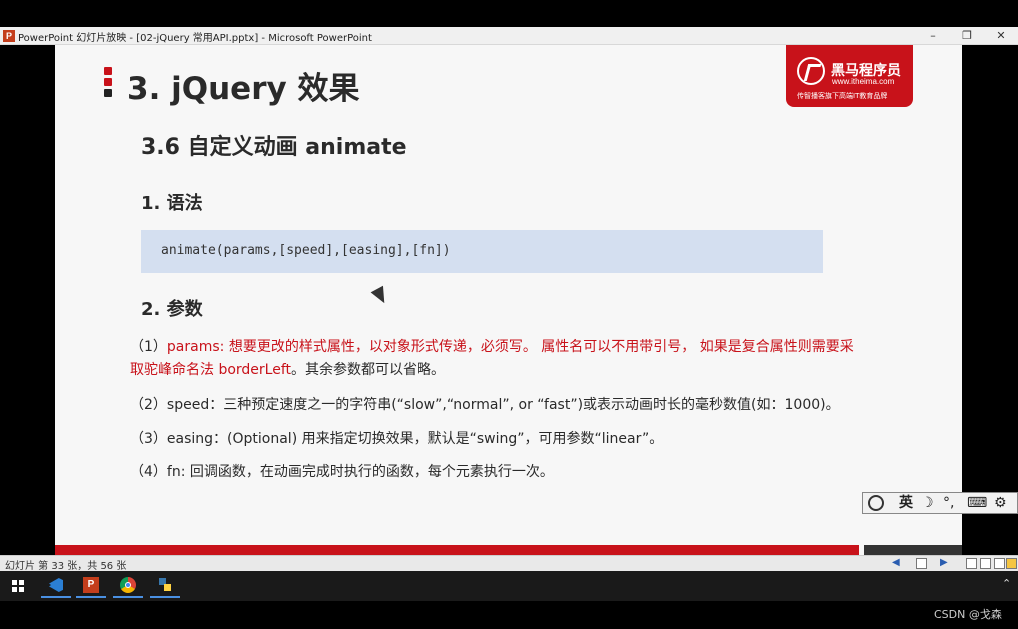  What do you see at coordinates (18, 586) in the screenshot?
I see `windows-start-icon` at bounding box center [18, 586].